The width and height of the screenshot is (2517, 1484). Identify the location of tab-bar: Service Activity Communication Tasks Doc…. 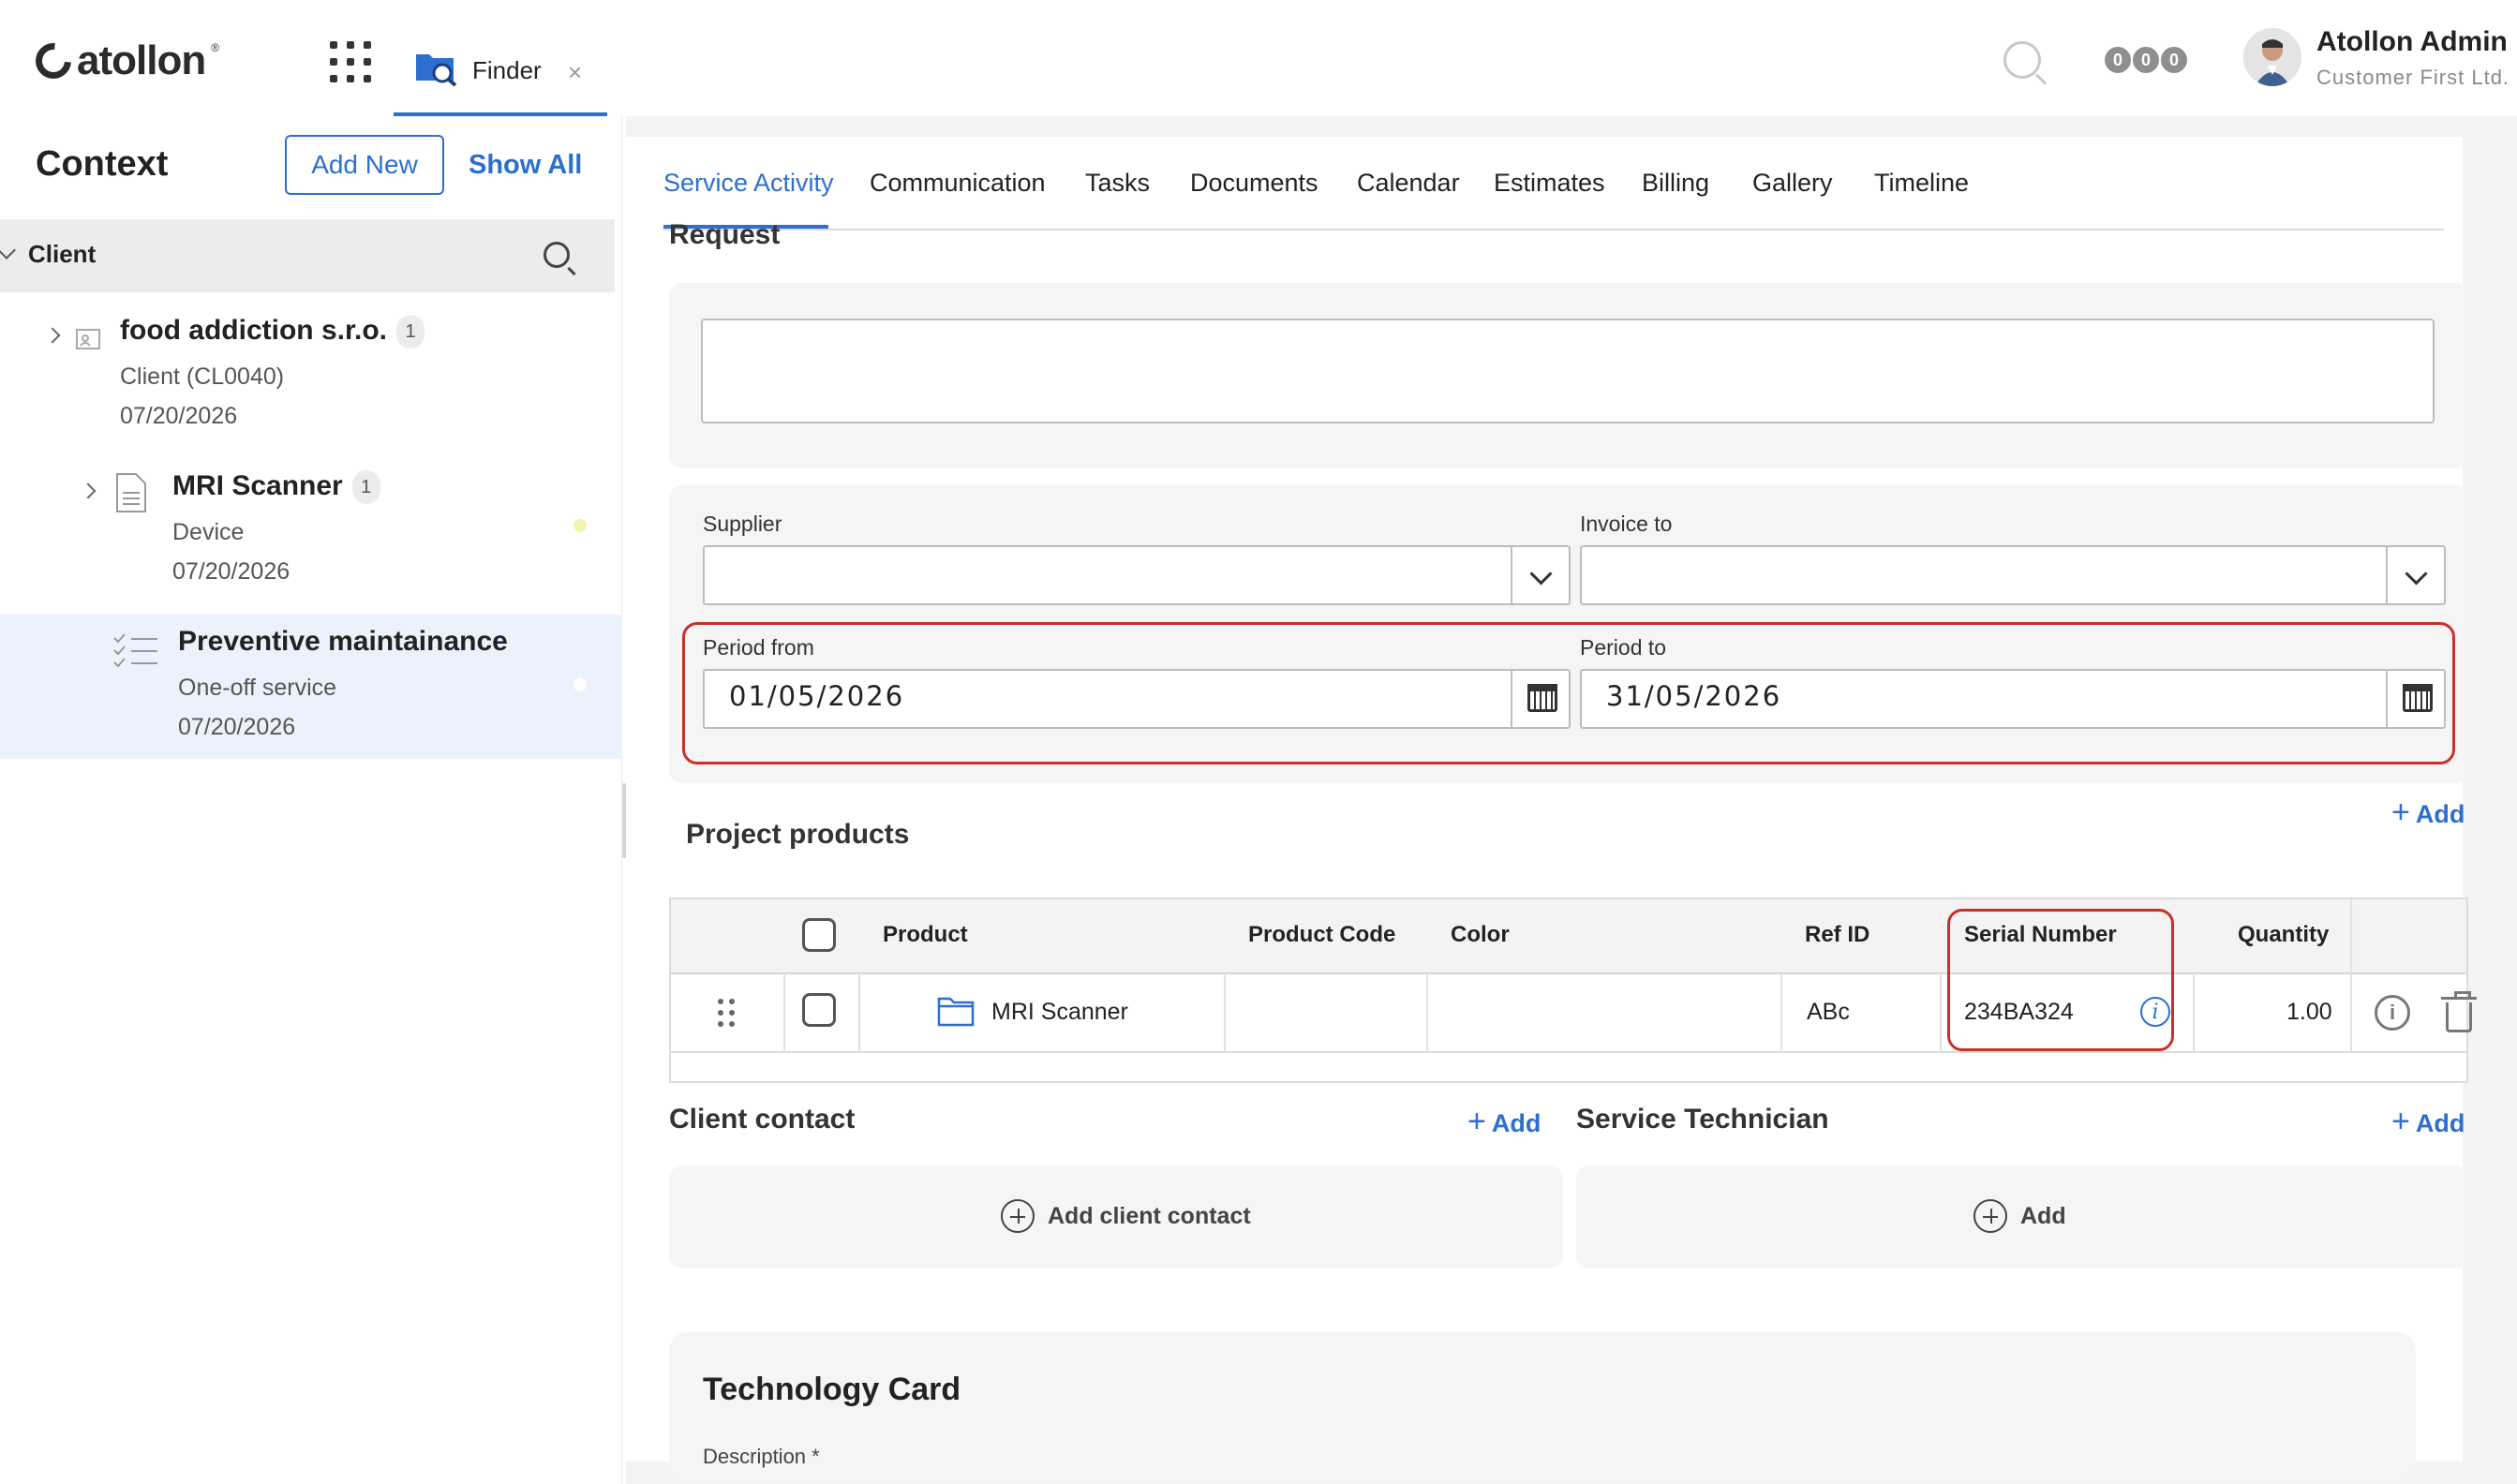
(1553, 193).